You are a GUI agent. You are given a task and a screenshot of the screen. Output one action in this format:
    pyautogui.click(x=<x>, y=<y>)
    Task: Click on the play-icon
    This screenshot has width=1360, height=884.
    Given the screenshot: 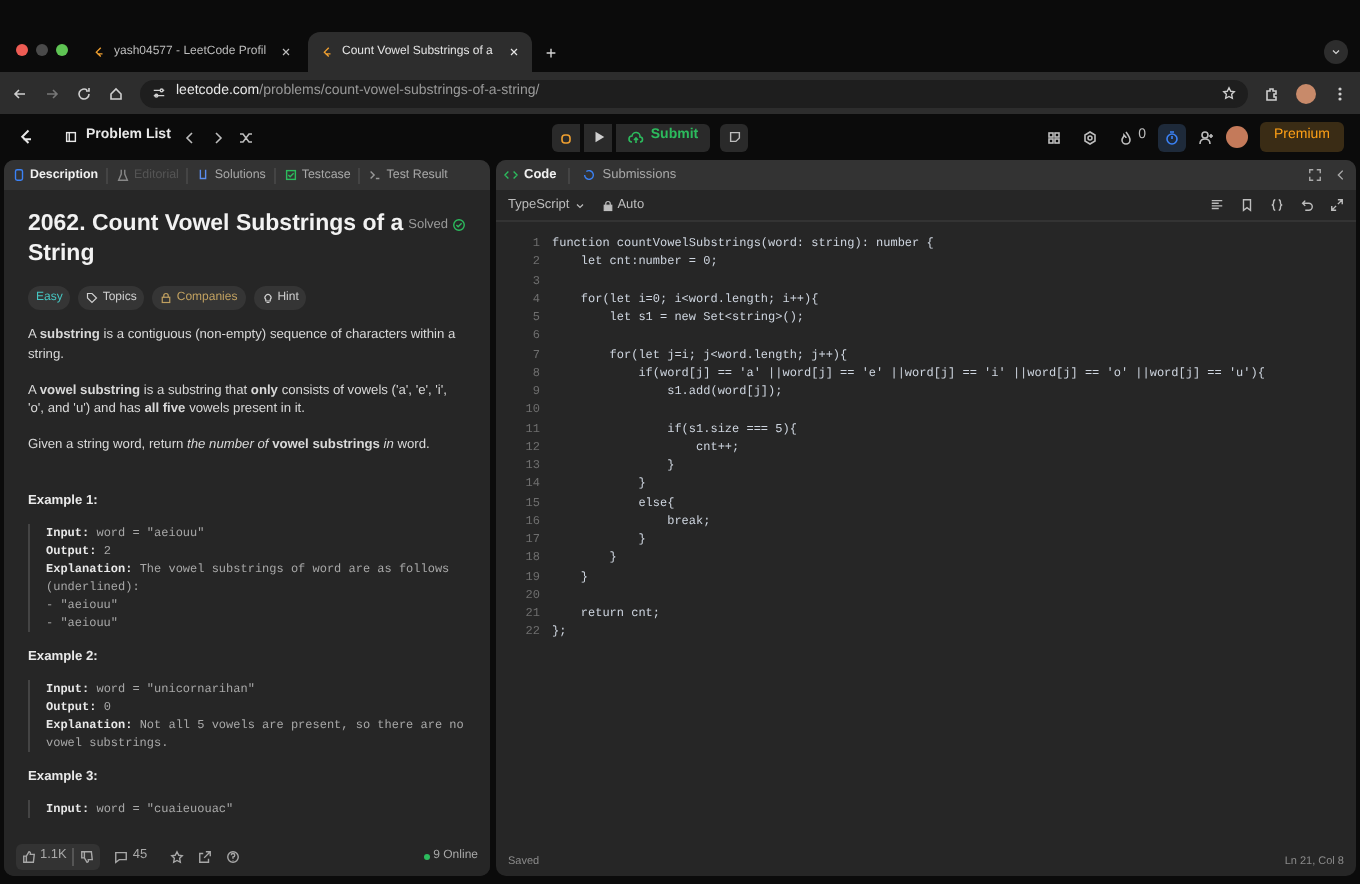 What is the action you would take?
    pyautogui.click(x=598, y=137)
    